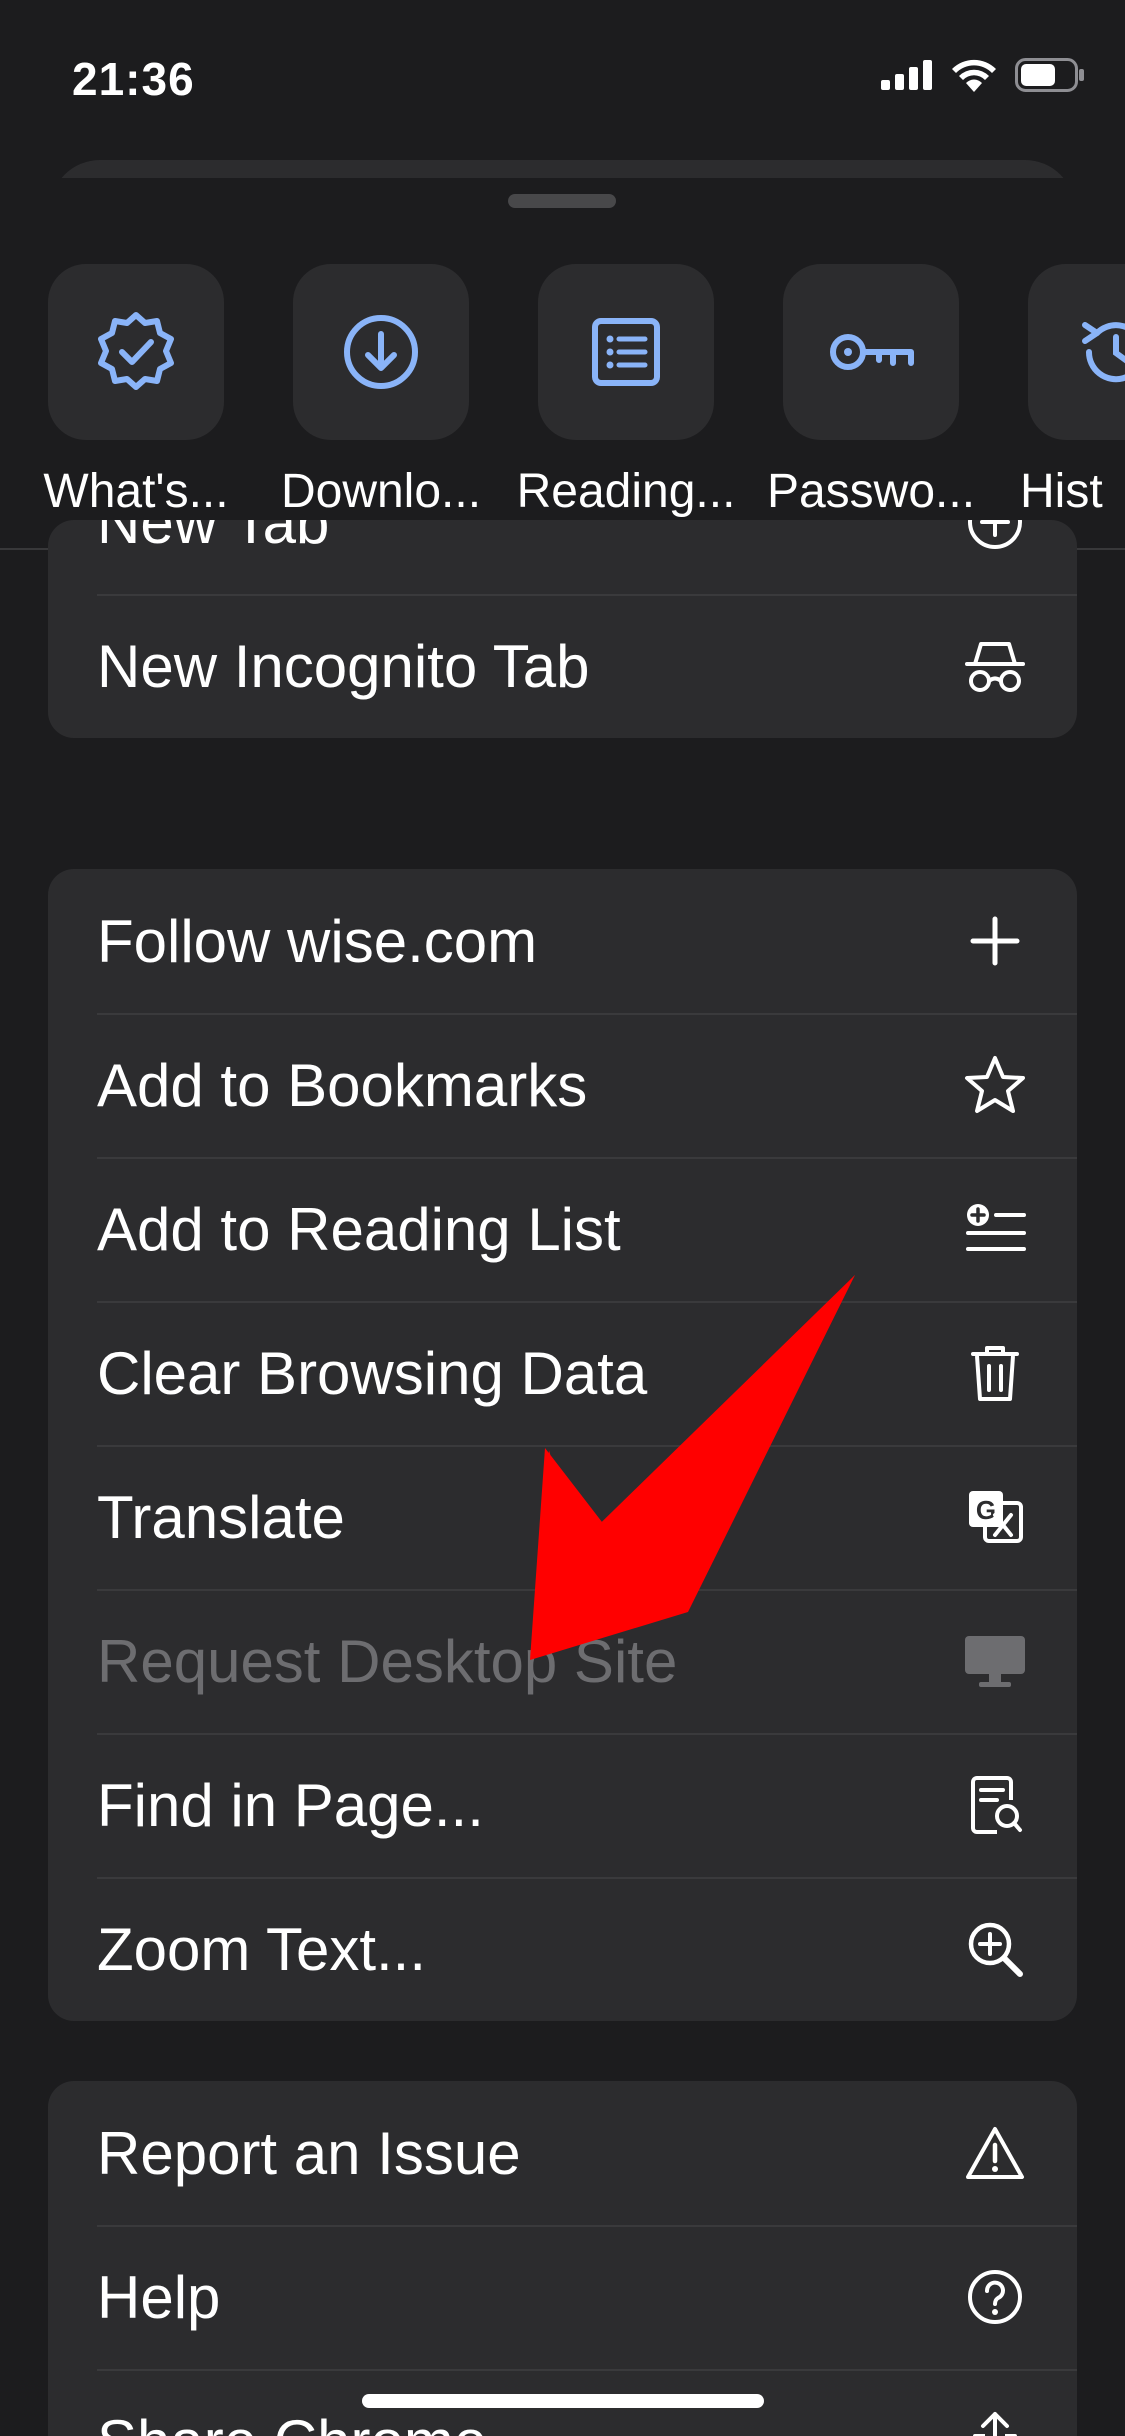 This screenshot has width=1125, height=2436. I want to click on status-time: 21:36, so click(133, 79).